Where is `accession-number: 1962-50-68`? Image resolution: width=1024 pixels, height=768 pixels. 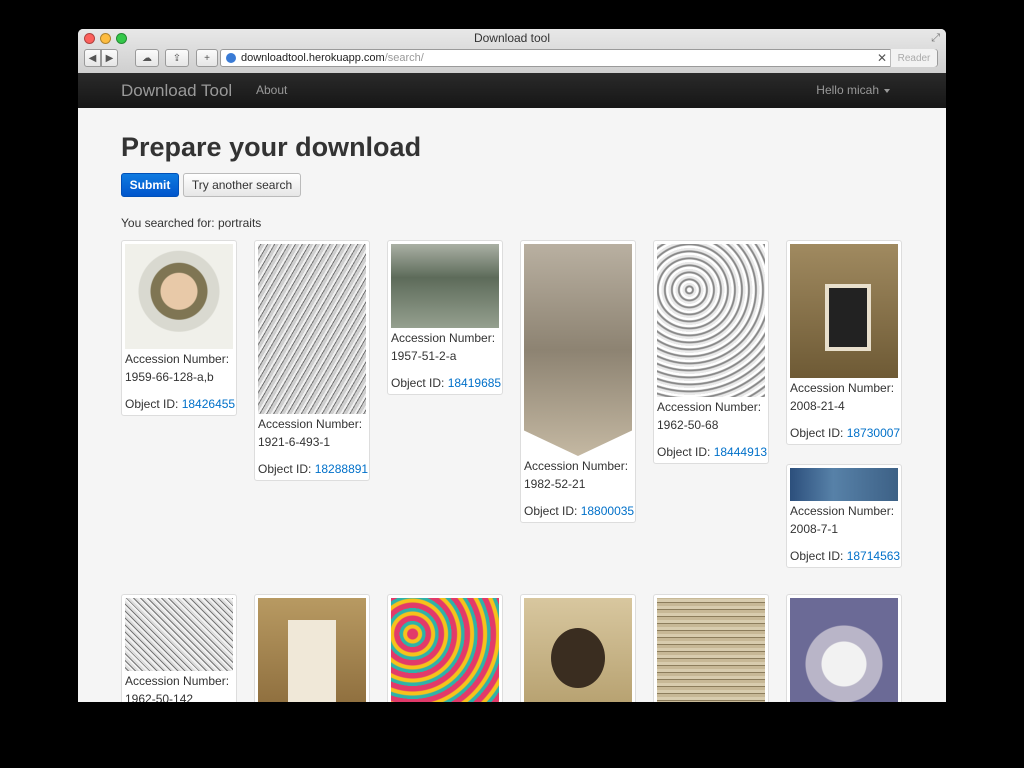
accession-number: 1962-50-68 is located at coordinates (688, 425).